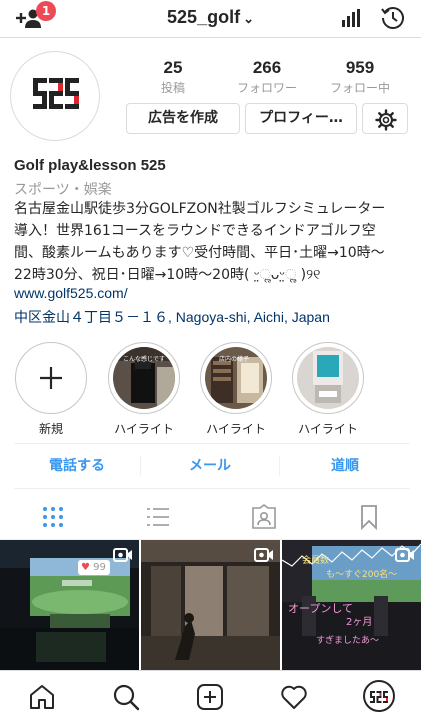 This screenshot has height=720, width=421. I want to click on search-icon, so click(126, 697).